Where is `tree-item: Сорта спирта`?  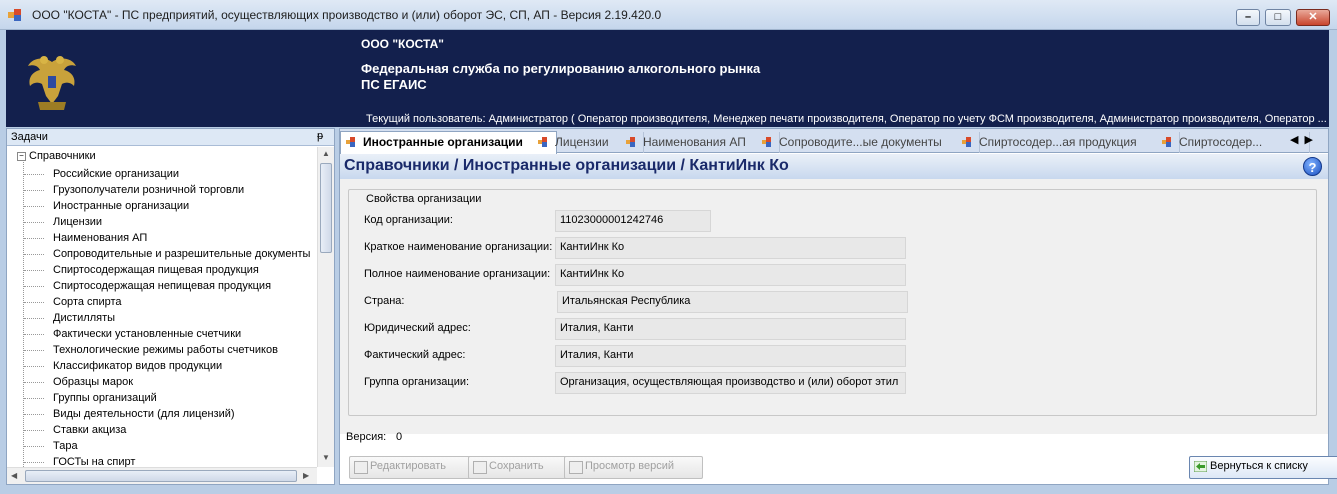 tree-item: Сорта спирта is located at coordinates (87, 302).